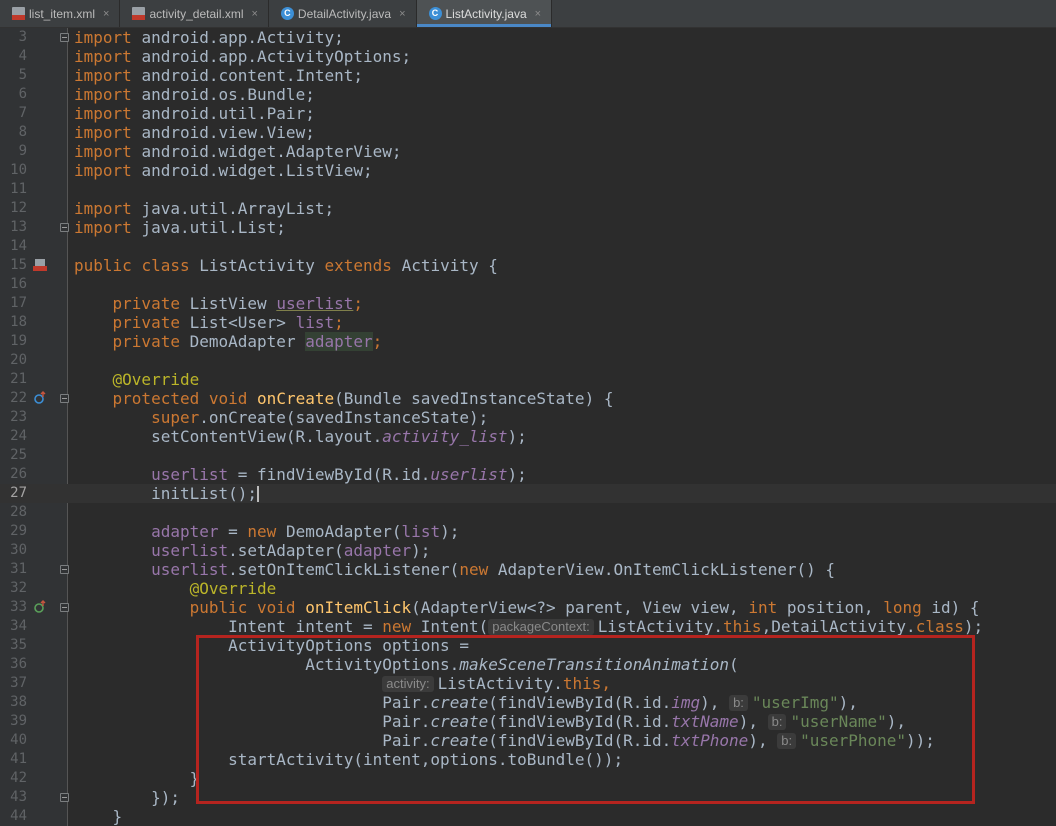 This screenshot has width=1056, height=826. What do you see at coordinates (205, 493) in the screenshot?
I see `code-text: initList();` at bounding box center [205, 493].